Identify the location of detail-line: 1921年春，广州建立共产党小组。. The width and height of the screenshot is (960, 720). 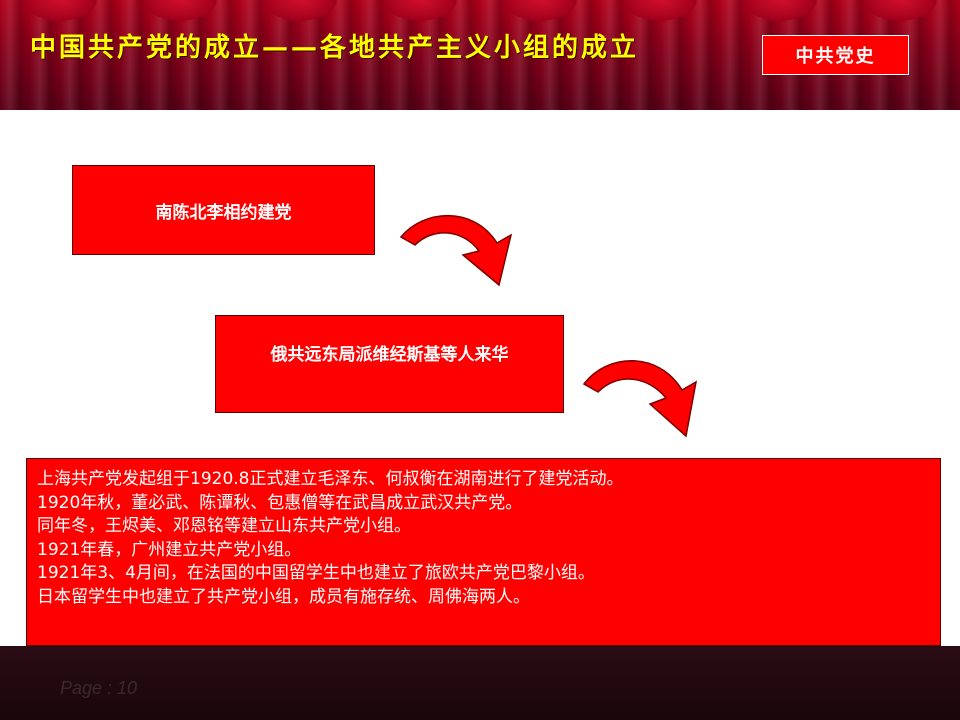
(169, 549).